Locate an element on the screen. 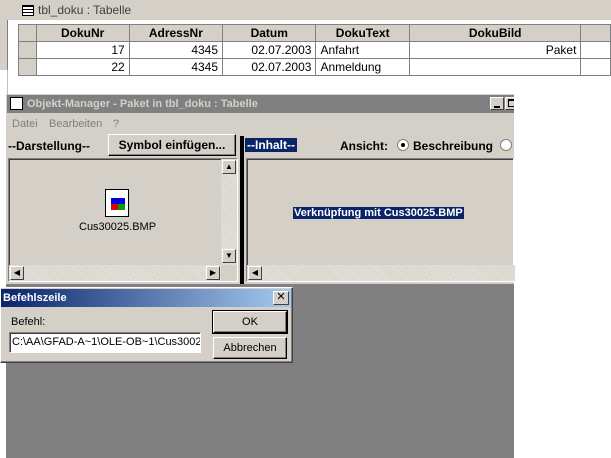  menu-bearbeiten: Bearbeiten is located at coordinates (75, 124).